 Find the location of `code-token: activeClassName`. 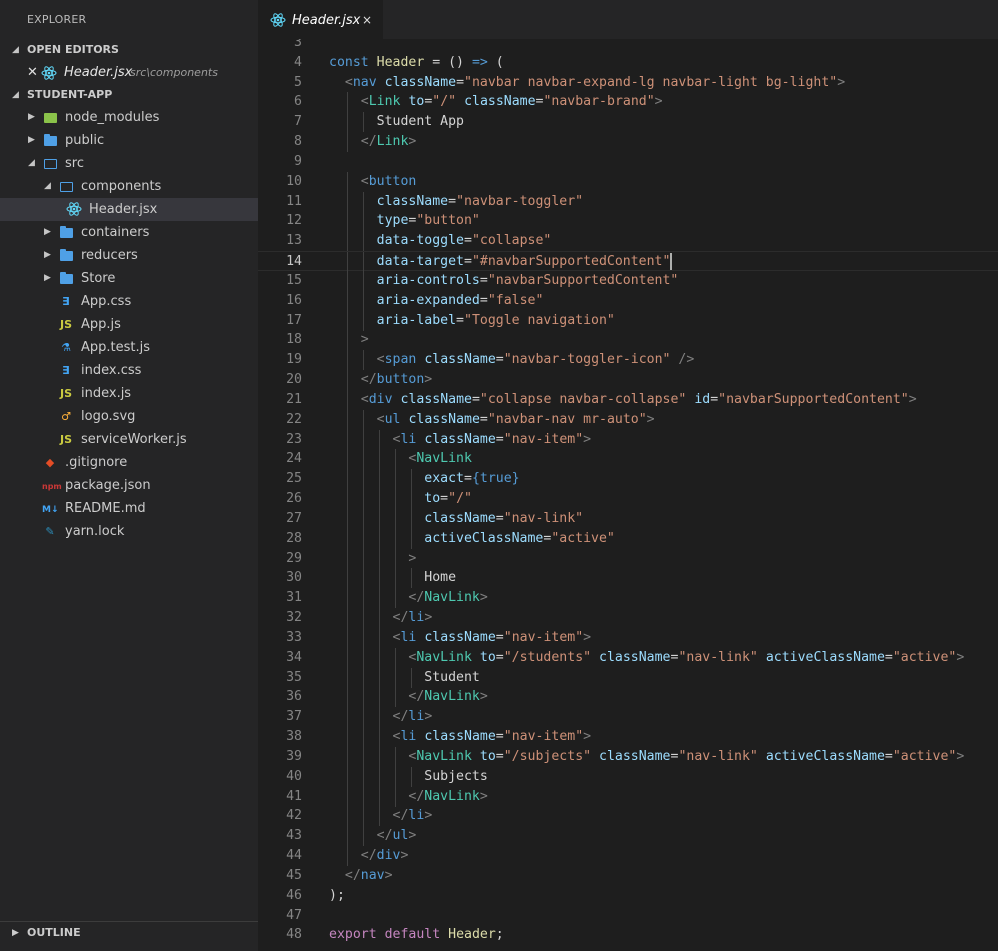

code-token: activeClassName is located at coordinates (825, 756).